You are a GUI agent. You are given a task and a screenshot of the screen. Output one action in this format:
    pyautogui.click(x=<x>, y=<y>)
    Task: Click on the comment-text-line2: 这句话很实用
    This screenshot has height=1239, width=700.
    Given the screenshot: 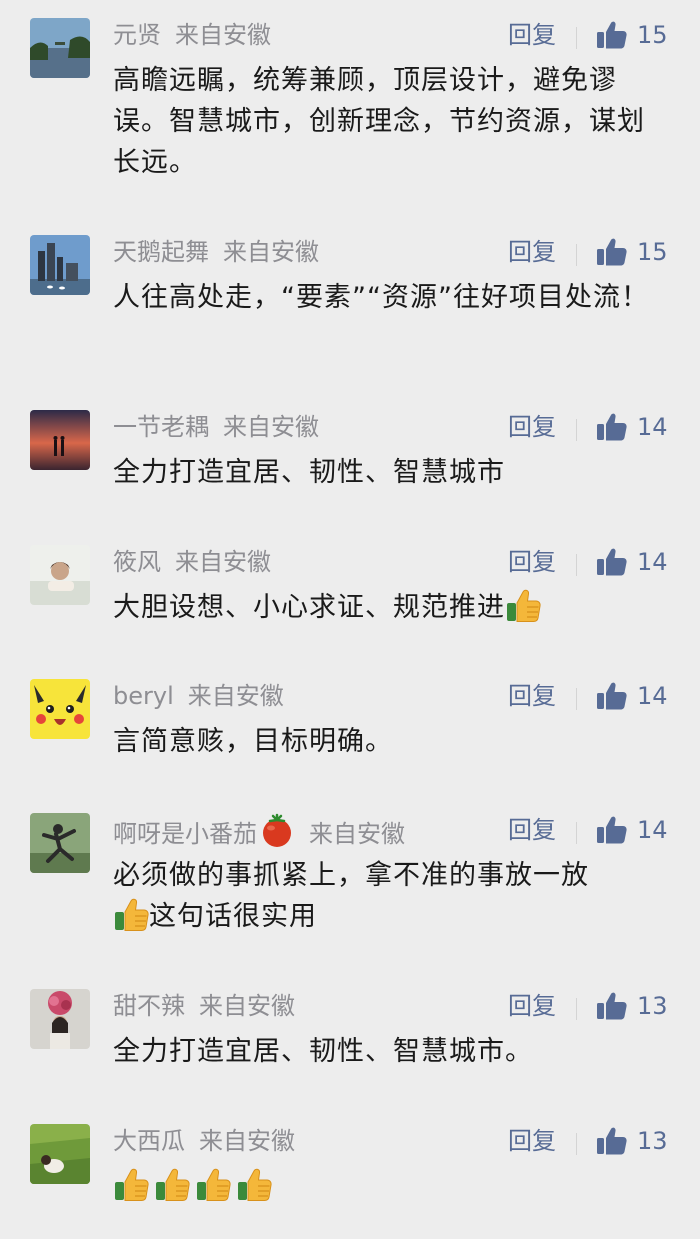 What is the action you would take?
    pyautogui.click(x=233, y=916)
    